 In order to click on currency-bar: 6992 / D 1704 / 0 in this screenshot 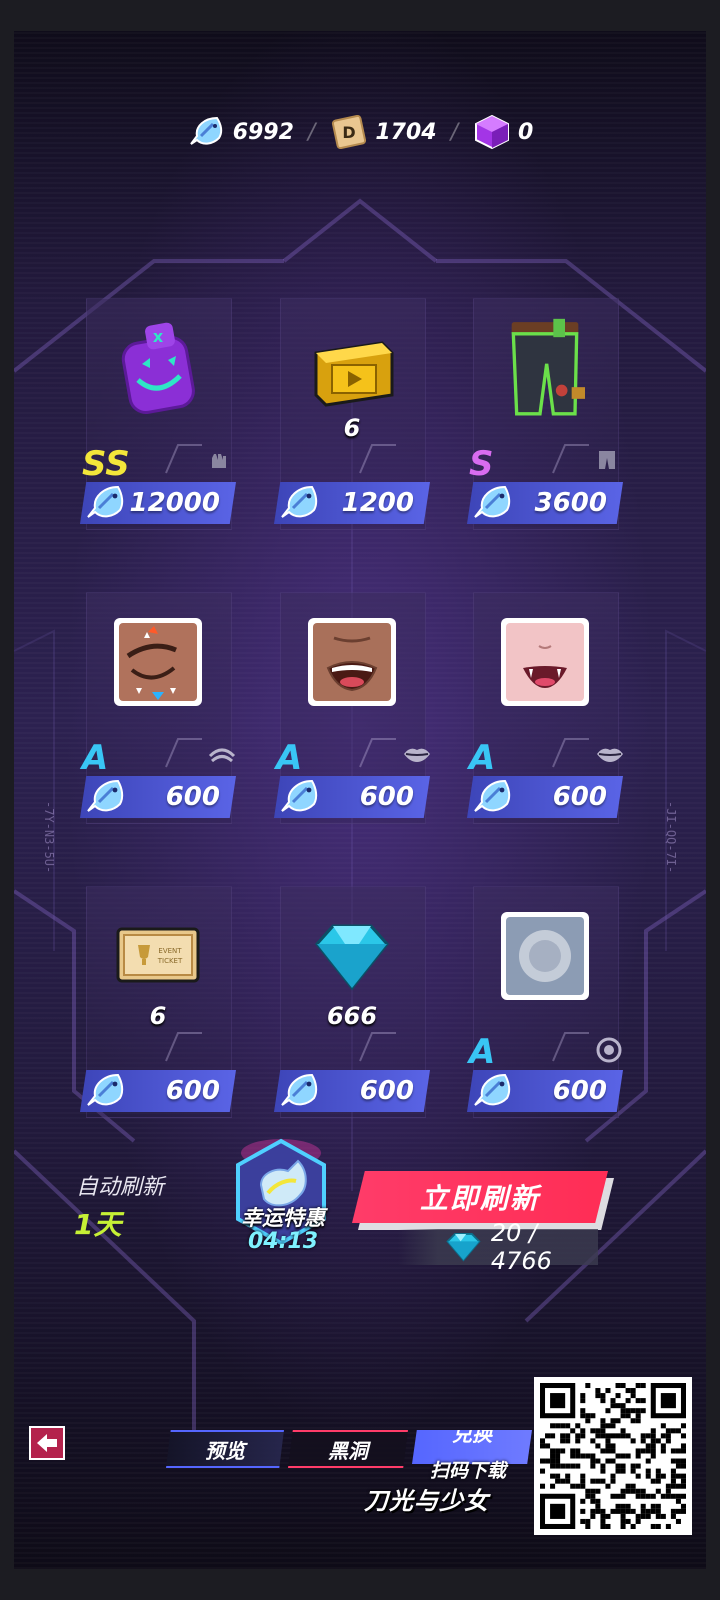, I will do `click(360, 132)`.